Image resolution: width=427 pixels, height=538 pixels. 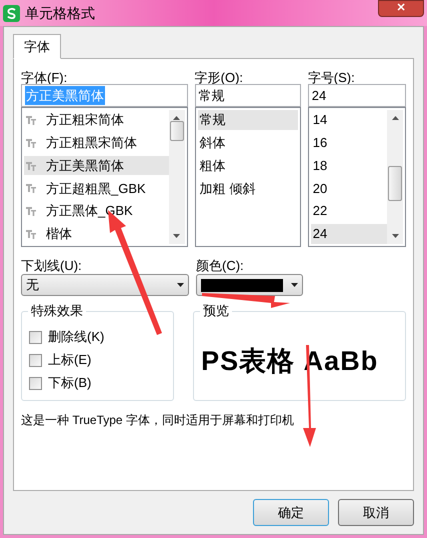 What do you see at coordinates (332, 76) in the screenshot?
I see `size-label: 字号(S):` at bounding box center [332, 76].